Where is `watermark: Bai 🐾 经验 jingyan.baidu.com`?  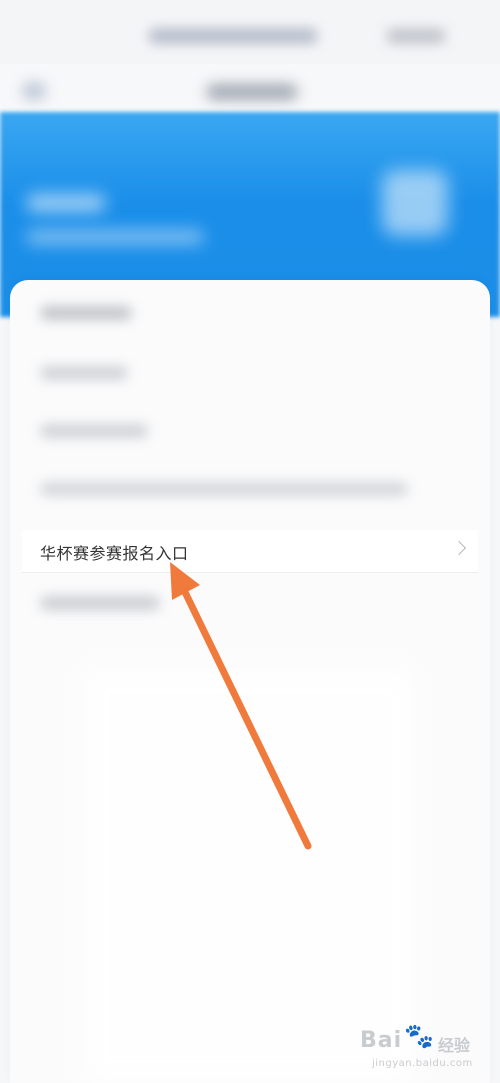
watermark: Bai 🐾 经验 jingyan.baidu.com is located at coordinates (425, 1047).